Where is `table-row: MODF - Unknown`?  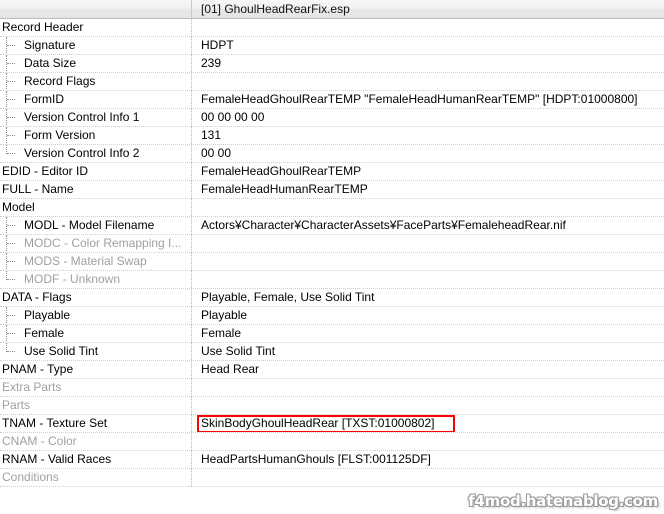 table-row: MODF - Unknown is located at coordinates (332, 280).